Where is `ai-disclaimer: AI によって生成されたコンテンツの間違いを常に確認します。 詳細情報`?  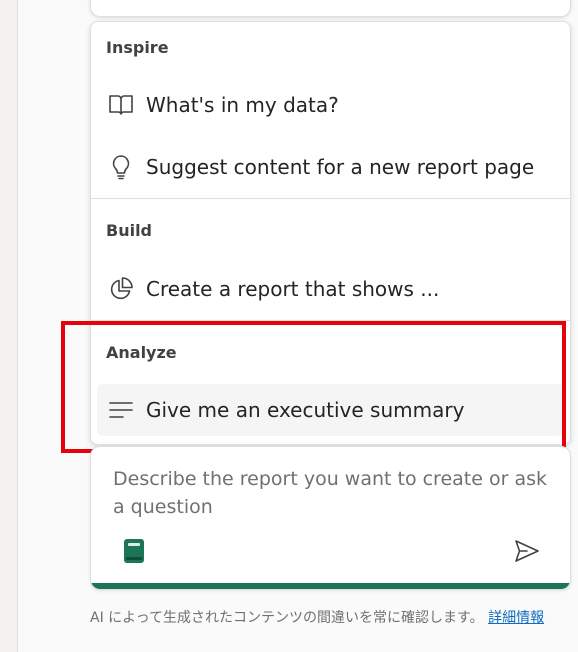
ai-disclaimer: AI によって生成されたコンテンツの間違いを常に確認します。 詳細情報 is located at coordinates (330, 618).